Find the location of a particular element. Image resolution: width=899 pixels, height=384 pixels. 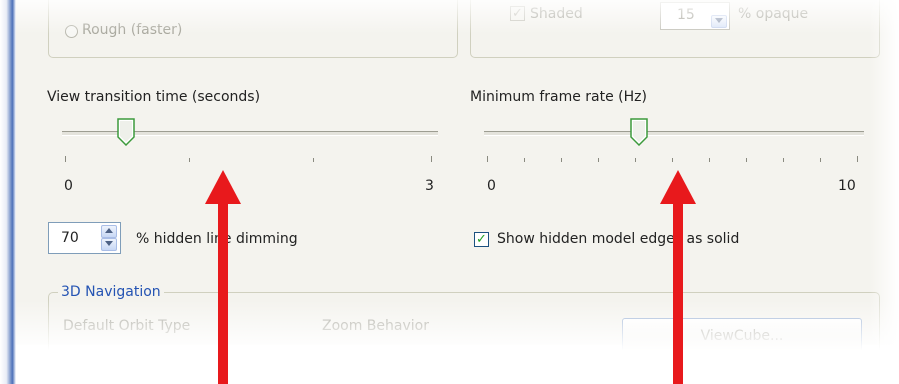

frame-rate-slider-track is located at coordinates (674, 133).